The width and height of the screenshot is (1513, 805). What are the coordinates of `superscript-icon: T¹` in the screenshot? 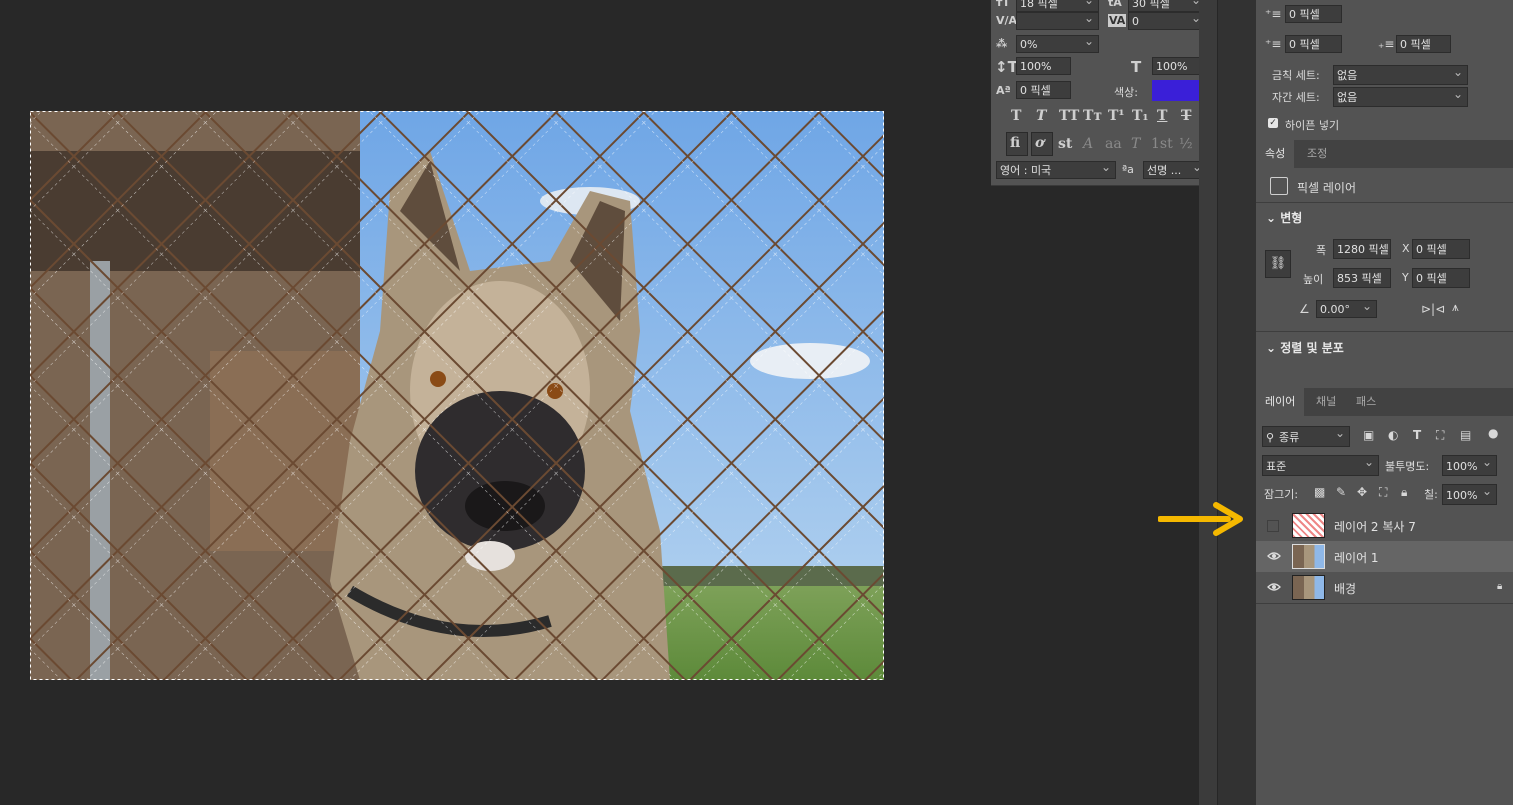 It's located at (1116, 116).